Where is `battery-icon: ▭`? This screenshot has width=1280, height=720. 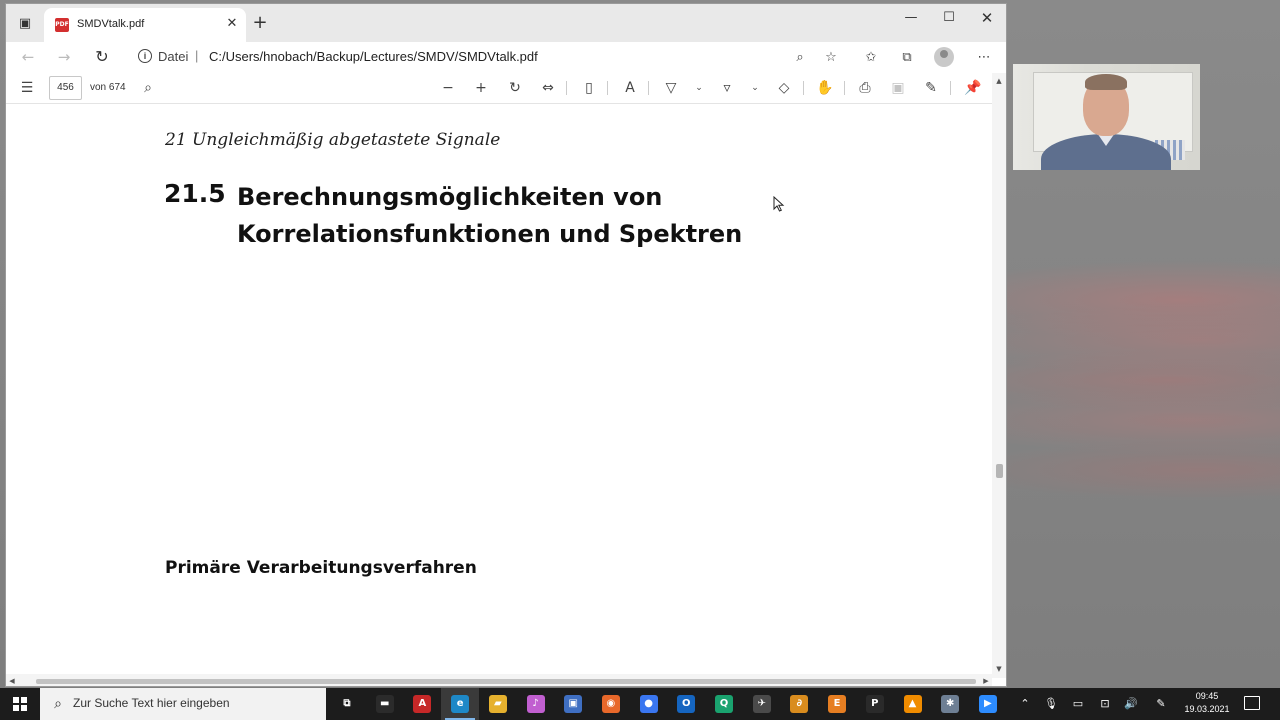
battery-icon: ▭ is located at coordinates (1078, 704).